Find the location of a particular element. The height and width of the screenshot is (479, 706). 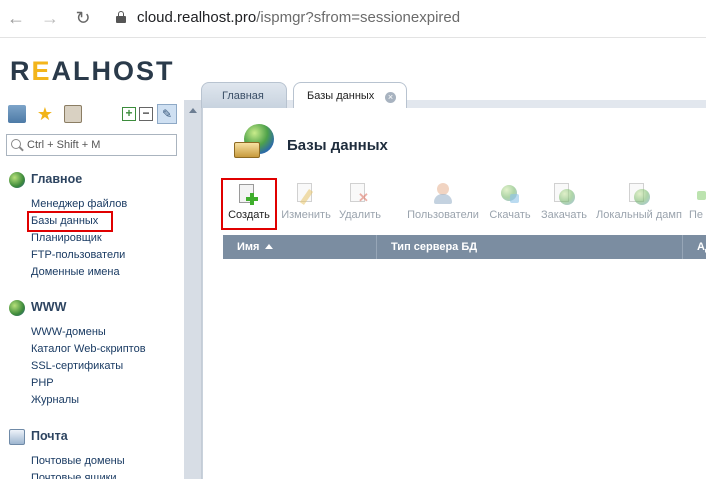

column-address-label: Ад is located at coordinates (701, 247).